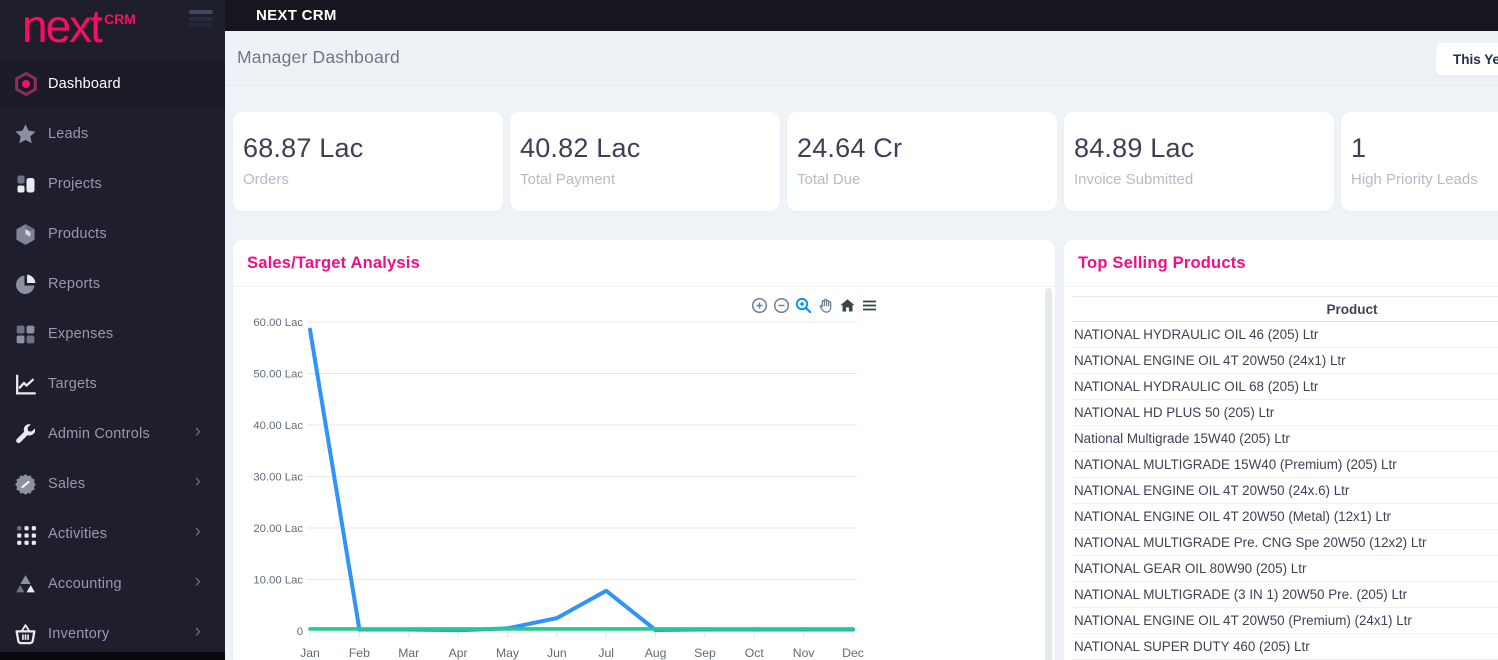 This screenshot has width=1498, height=660. What do you see at coordinates (75, 184) in the screenshot?
I see `sidebar-item-label: Projects` at bounding box center [75, 184].